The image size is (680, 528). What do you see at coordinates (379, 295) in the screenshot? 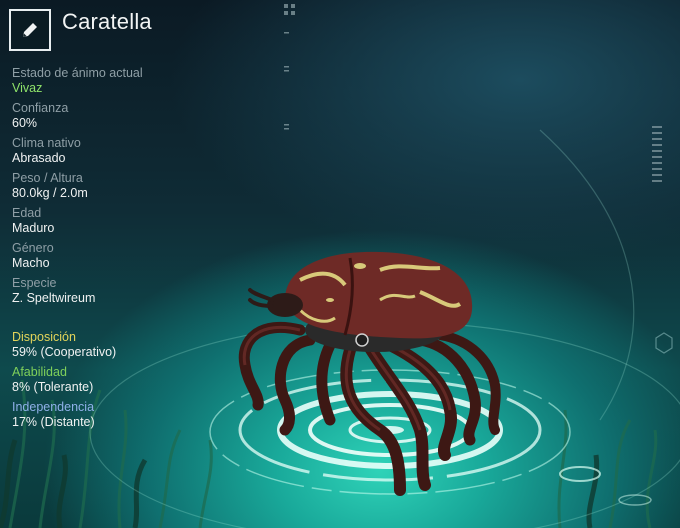
I see `creature-shell` at bounding box center [379, 295].